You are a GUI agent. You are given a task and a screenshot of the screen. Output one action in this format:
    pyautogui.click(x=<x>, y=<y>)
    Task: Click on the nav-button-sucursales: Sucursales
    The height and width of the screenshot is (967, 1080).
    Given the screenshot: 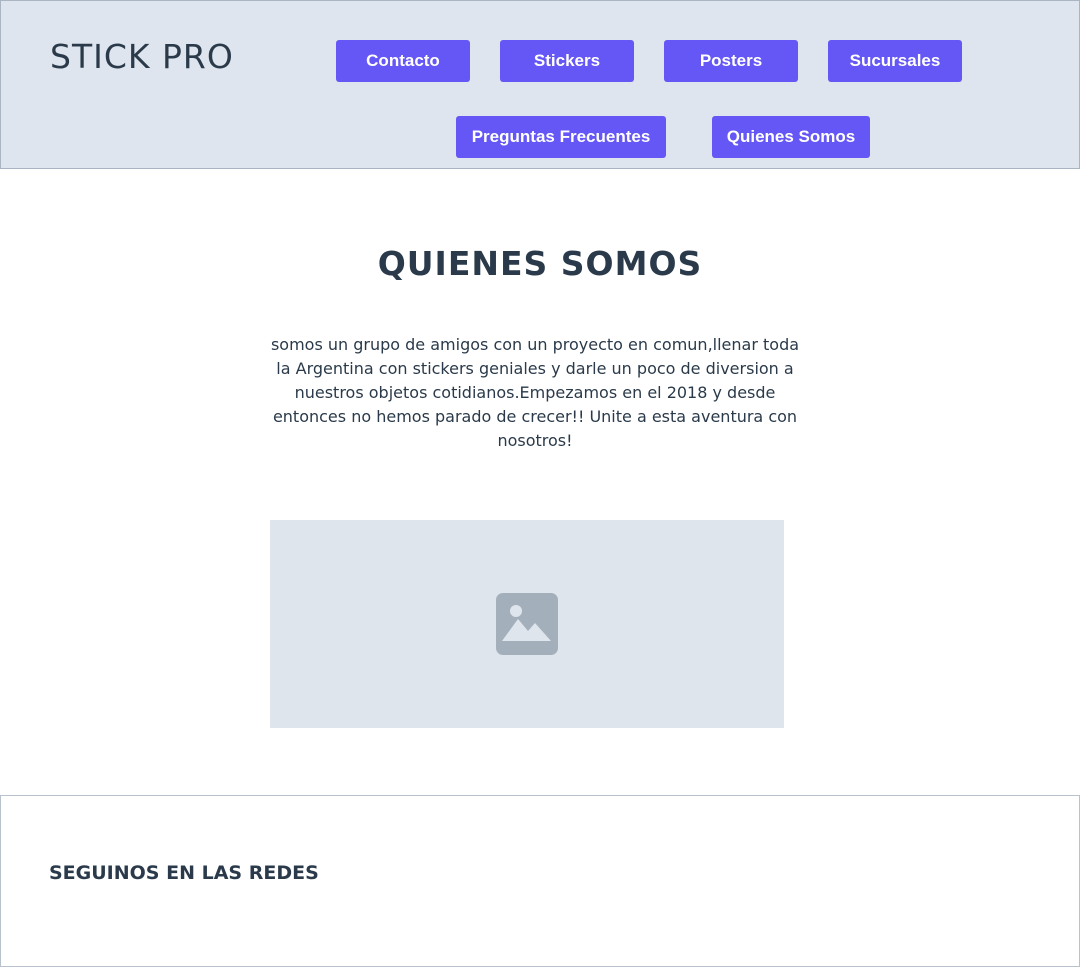 What is the action you would take?
    pyautogui.click(x=895, y=61)
    